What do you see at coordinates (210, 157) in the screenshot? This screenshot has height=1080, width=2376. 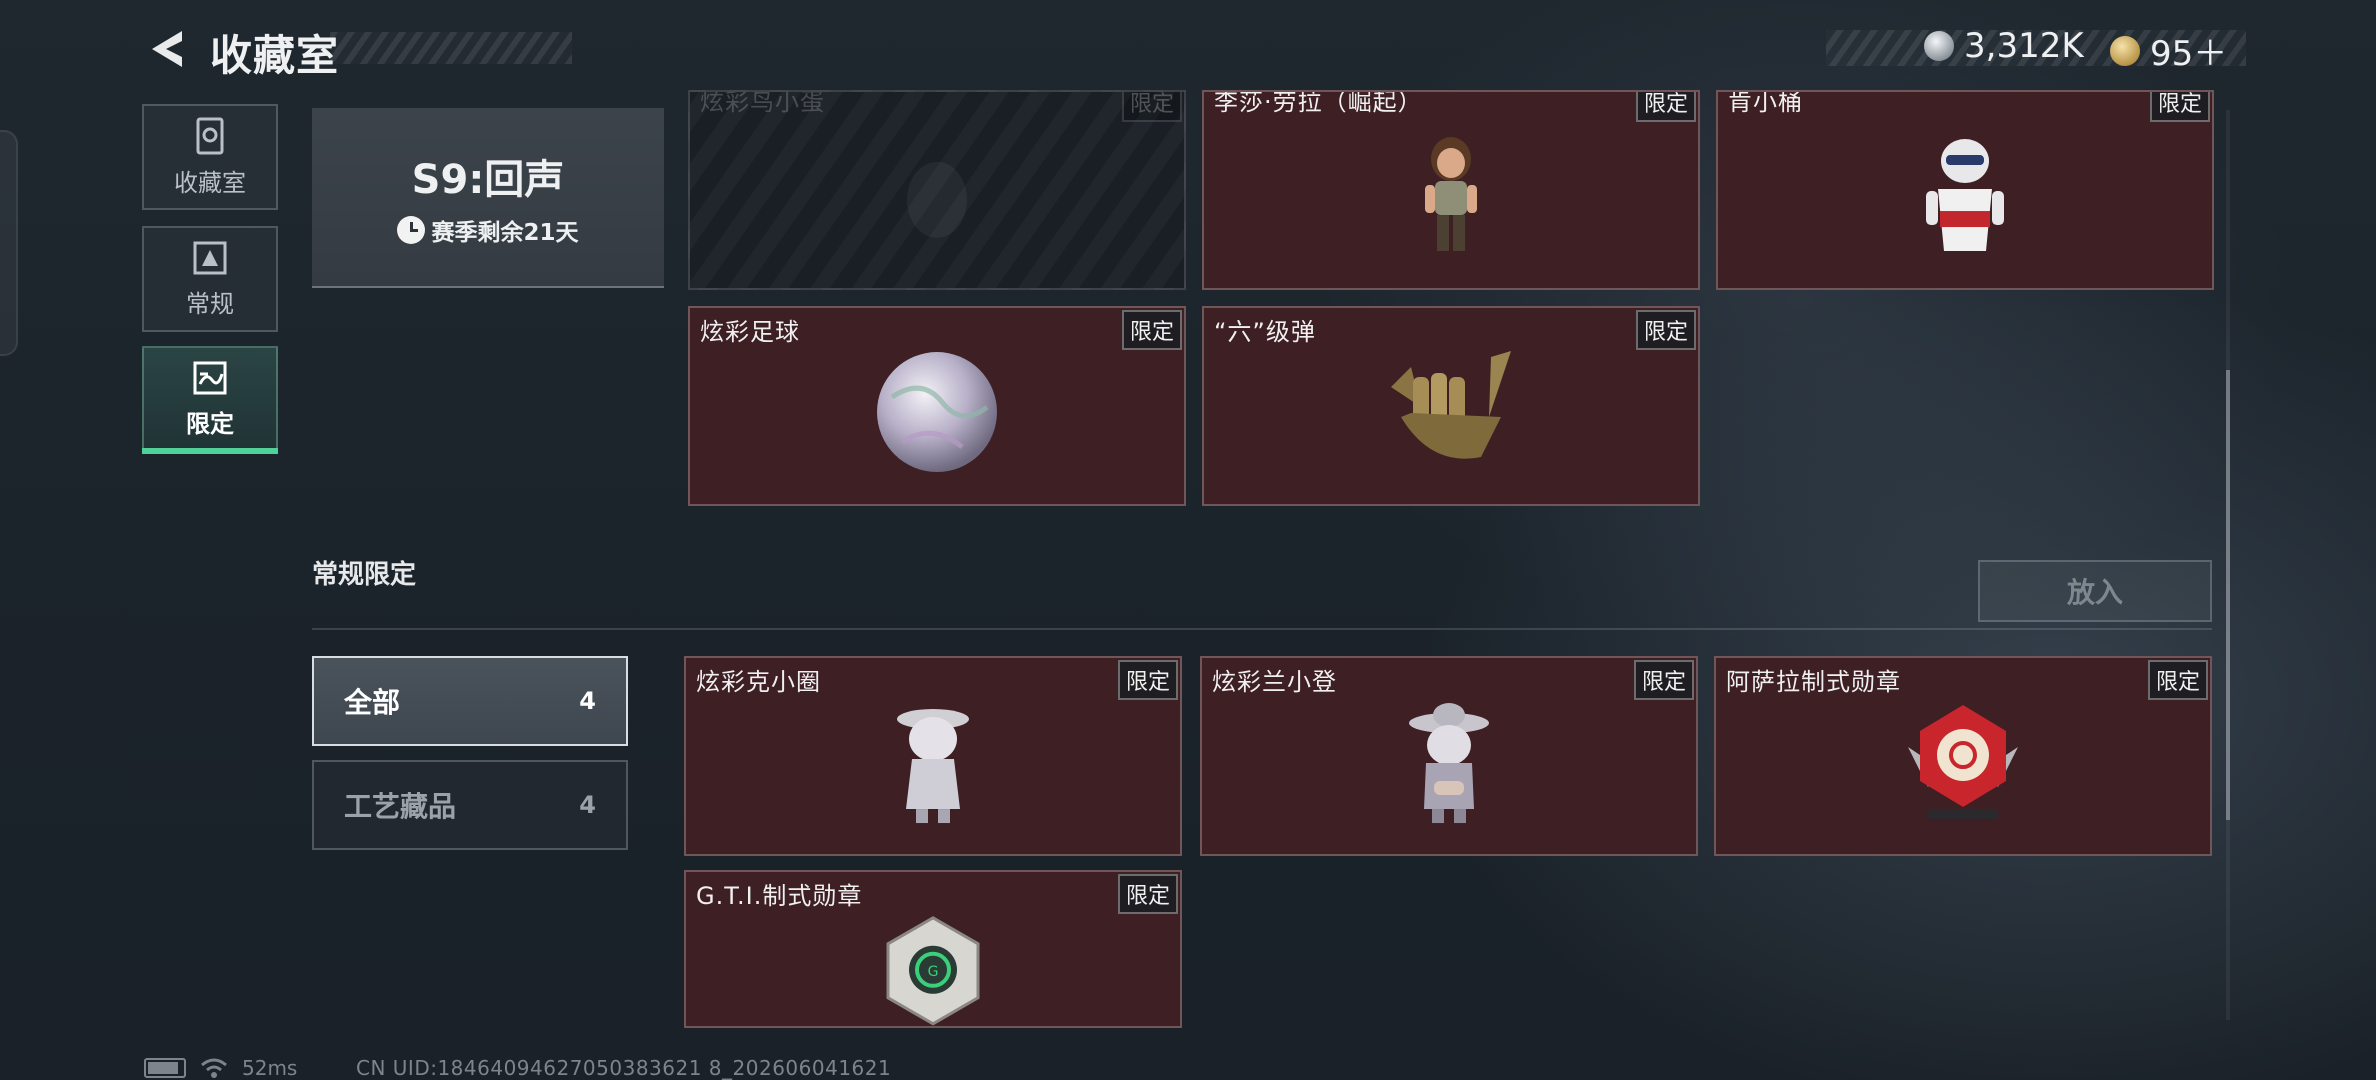 I see `nav-item-collection: 收藏室` at bounding box center [210, 157].